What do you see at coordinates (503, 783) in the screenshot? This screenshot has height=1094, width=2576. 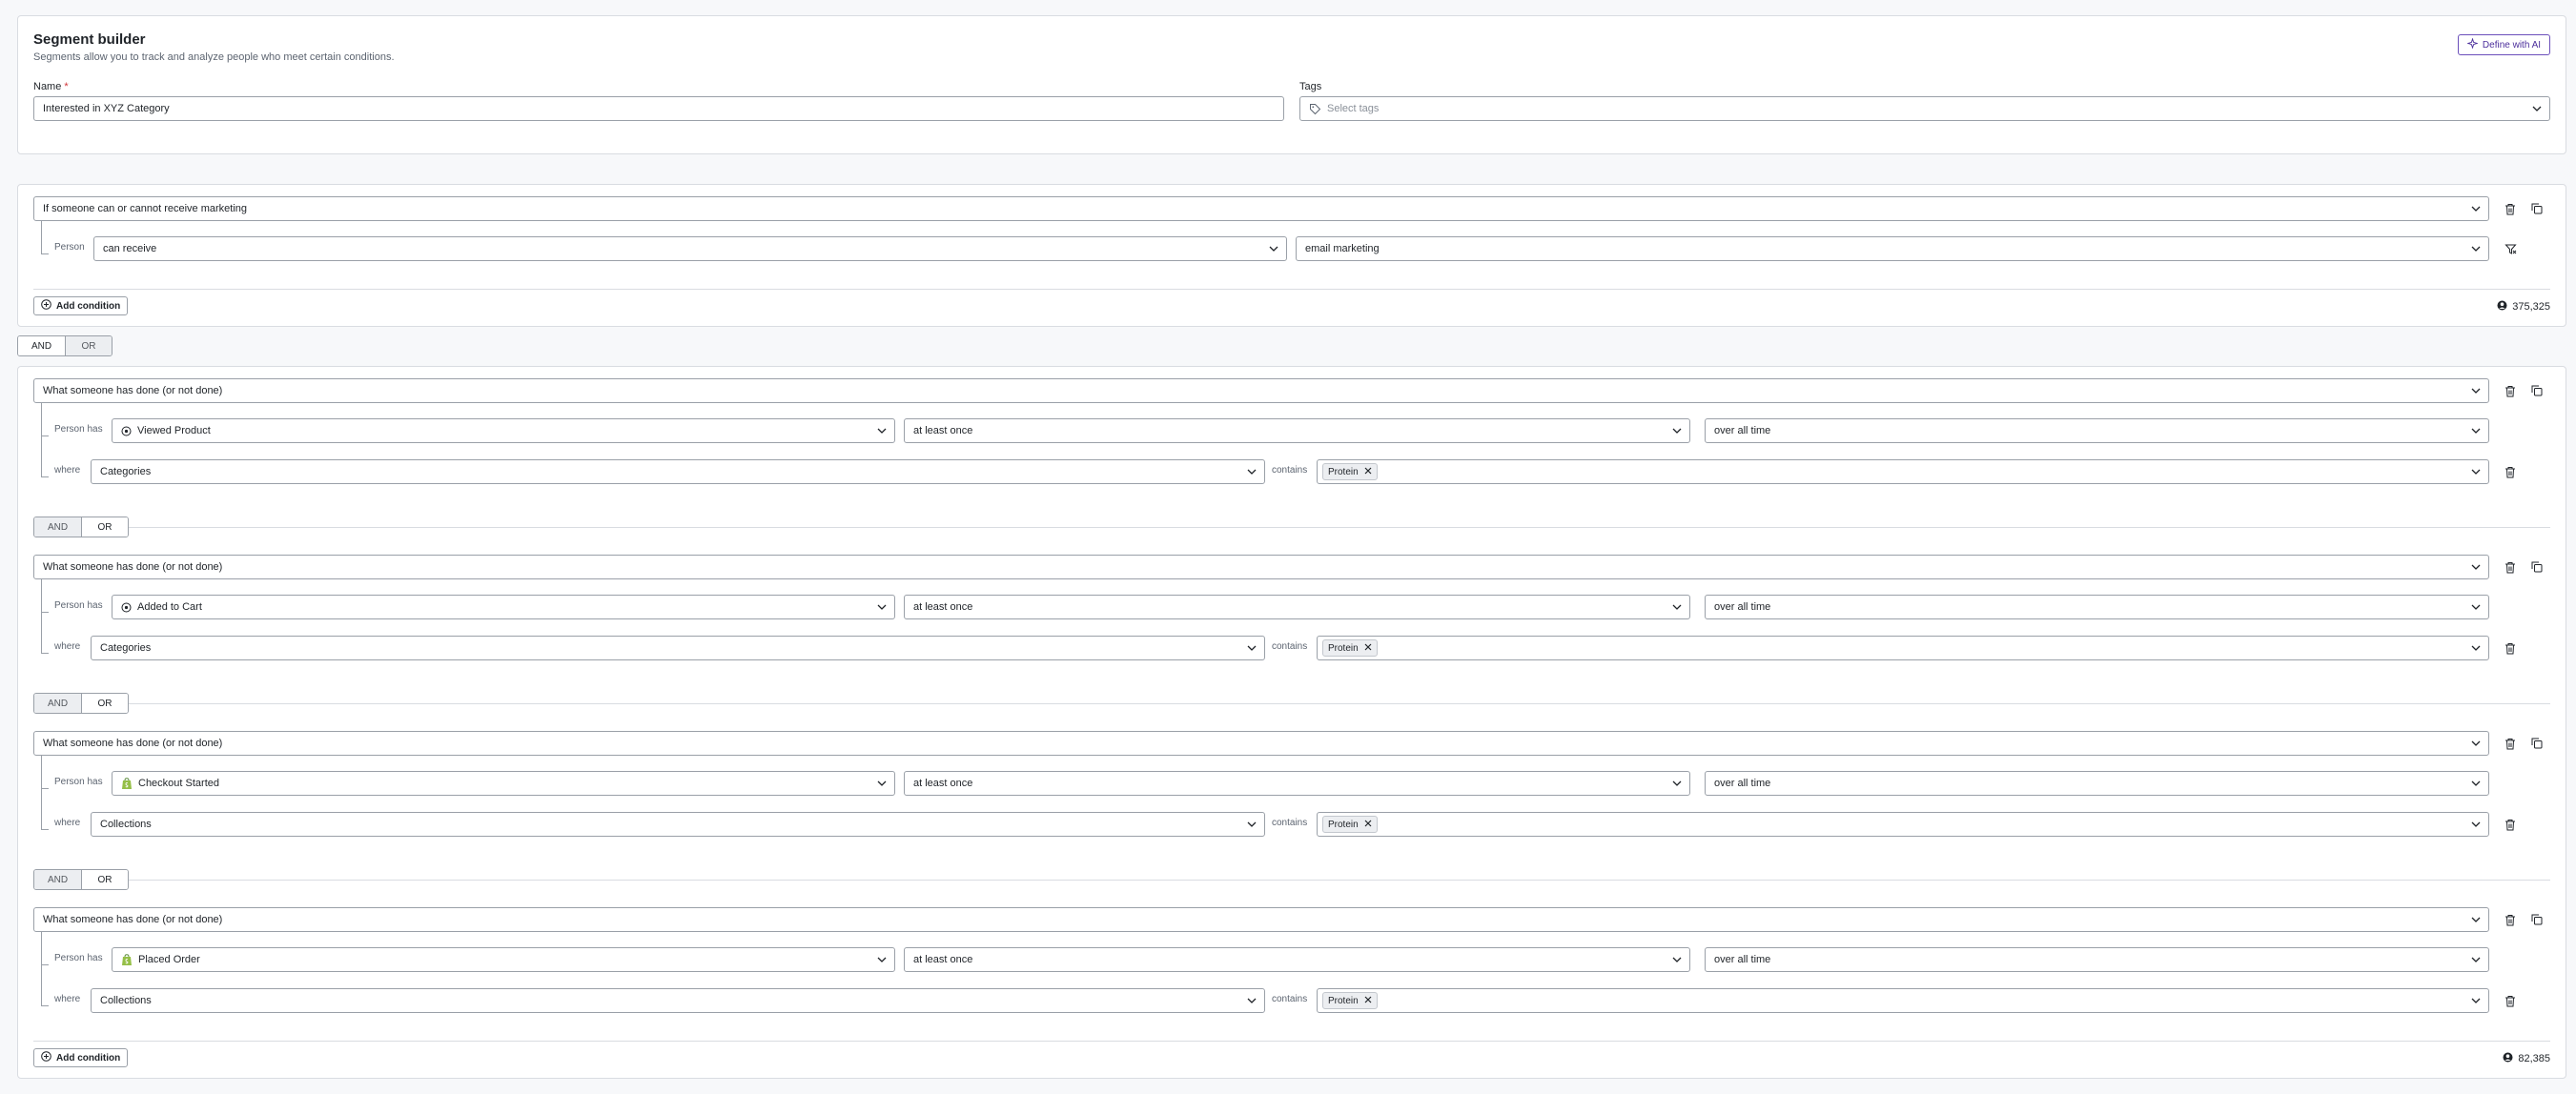 I see `event-select: Checkout Started` at bounding box center [503, 783].